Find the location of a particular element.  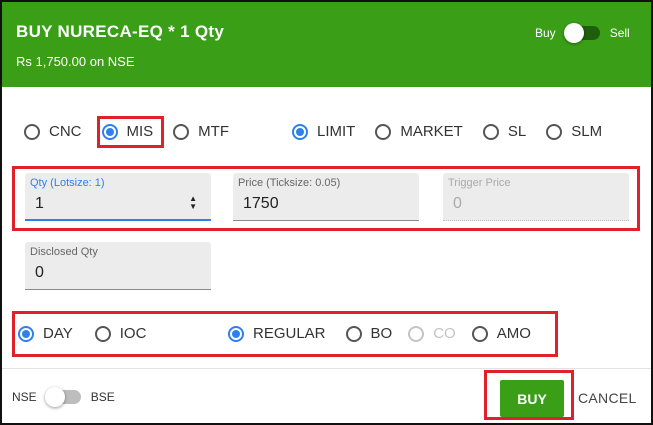

variety-regular: REGULAR is located at coordinates (277, 333).